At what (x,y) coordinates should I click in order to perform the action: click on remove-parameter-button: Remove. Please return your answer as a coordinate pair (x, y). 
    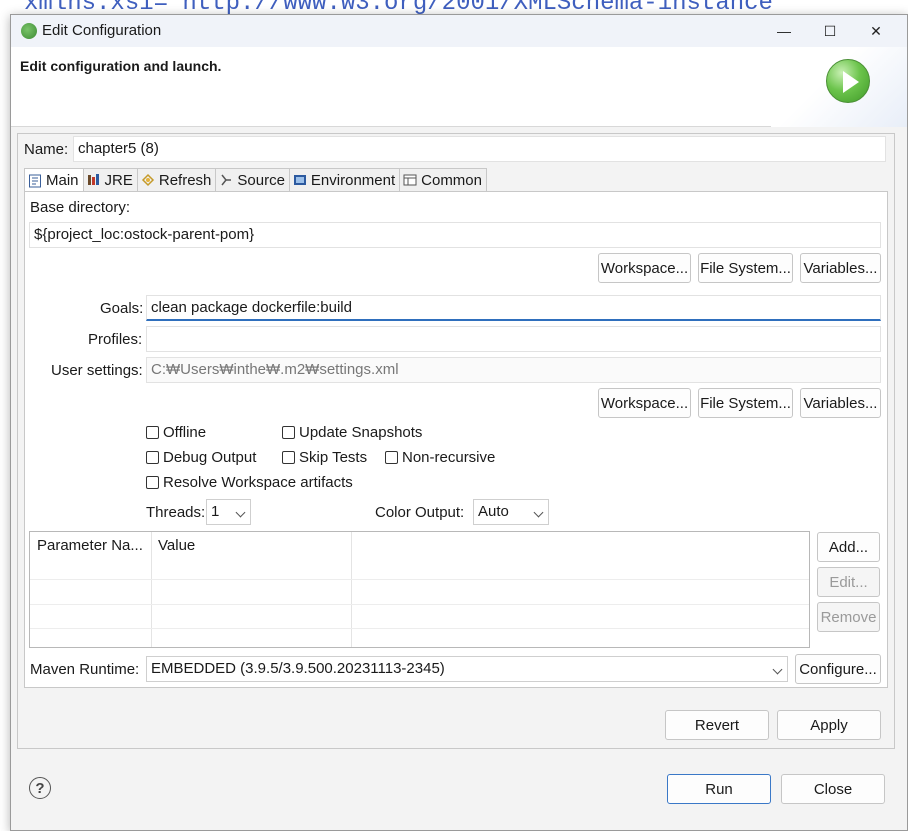
    Looking at the image, I should click on (848, 617).